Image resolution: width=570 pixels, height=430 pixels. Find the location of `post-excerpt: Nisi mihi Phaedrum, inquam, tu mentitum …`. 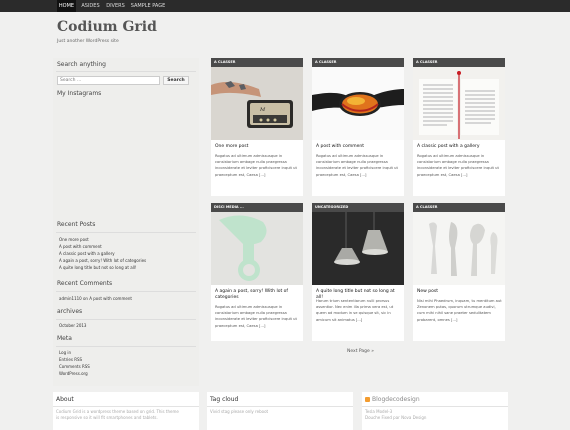

post-excerpt: Nisi mihi Phaedrum, inquam, tu mentitum … is located at coordinates (459, 310).